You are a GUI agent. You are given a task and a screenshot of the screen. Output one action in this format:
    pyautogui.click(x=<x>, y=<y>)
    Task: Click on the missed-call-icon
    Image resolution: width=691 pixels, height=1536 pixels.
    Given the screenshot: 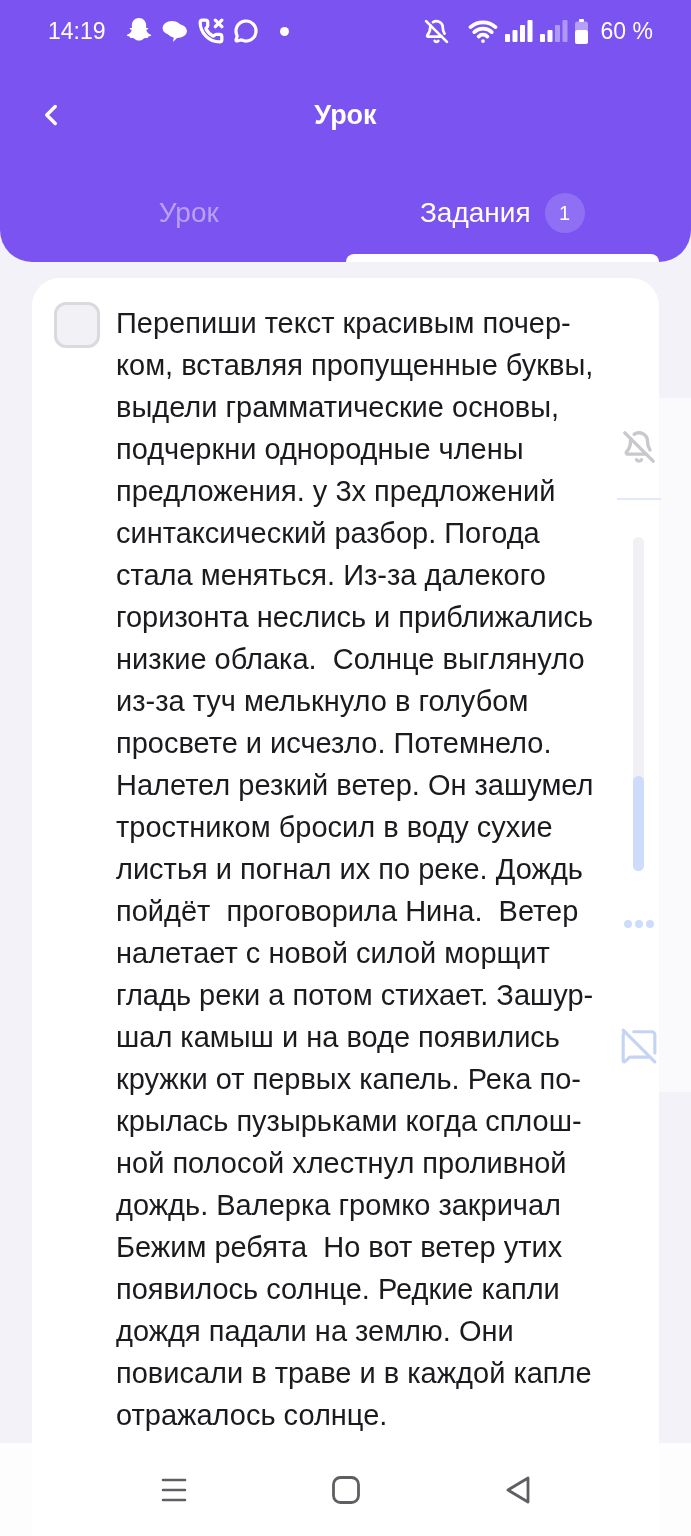 What is the action you would take?
    pyautogui.click(x=210, y=31)
    